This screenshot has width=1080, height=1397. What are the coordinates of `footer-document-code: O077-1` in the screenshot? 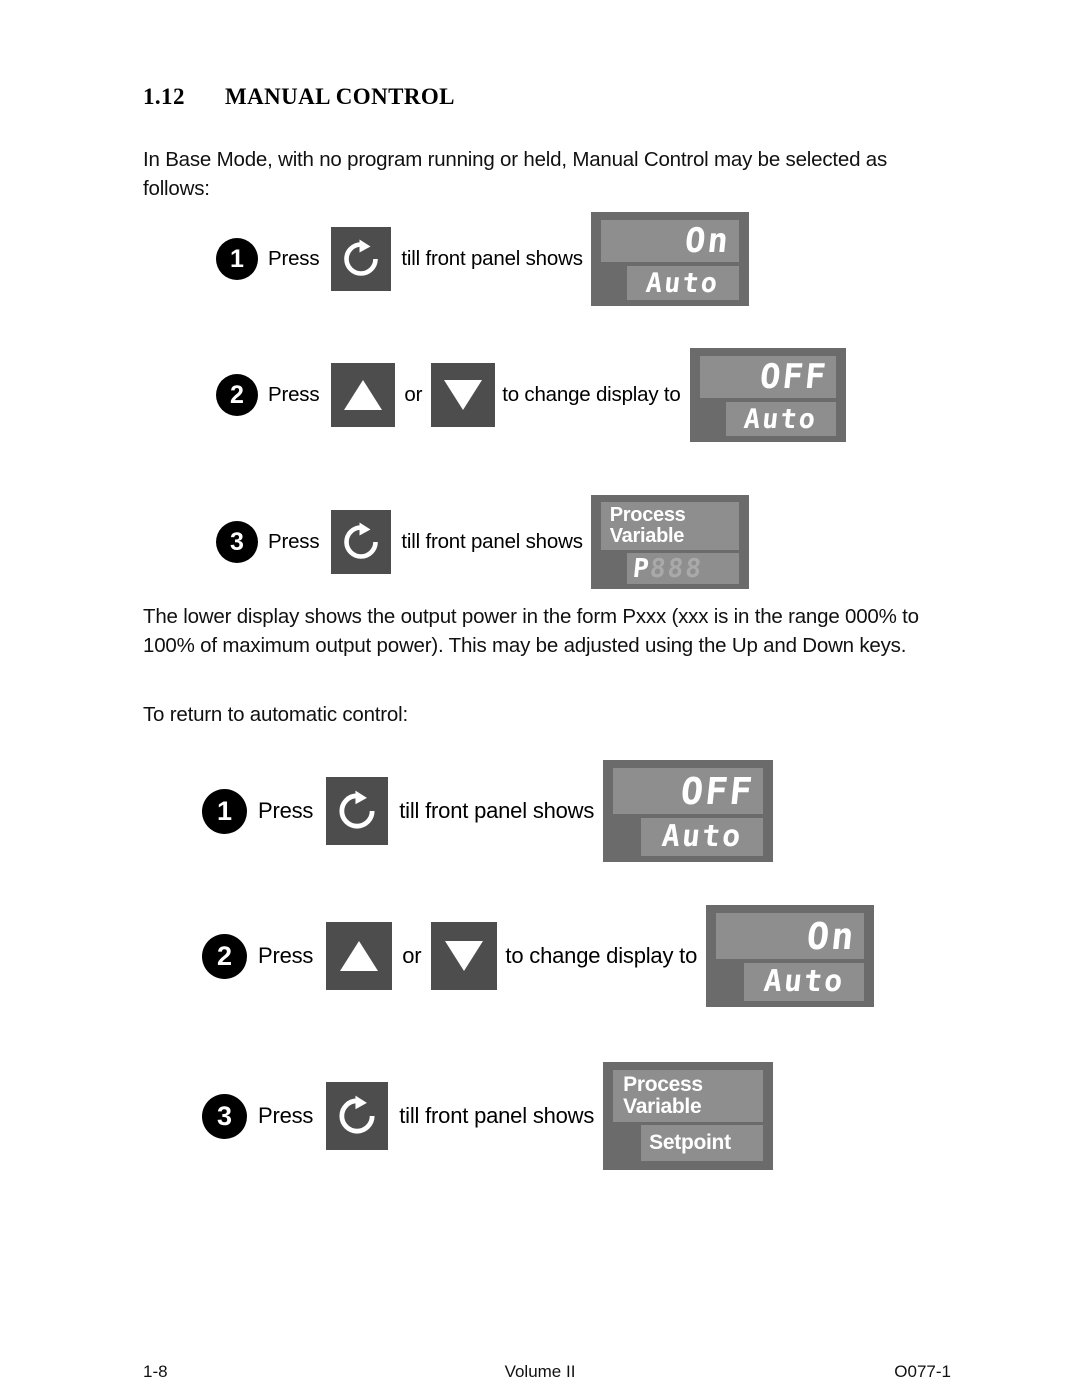 It's located at (922, 1371).